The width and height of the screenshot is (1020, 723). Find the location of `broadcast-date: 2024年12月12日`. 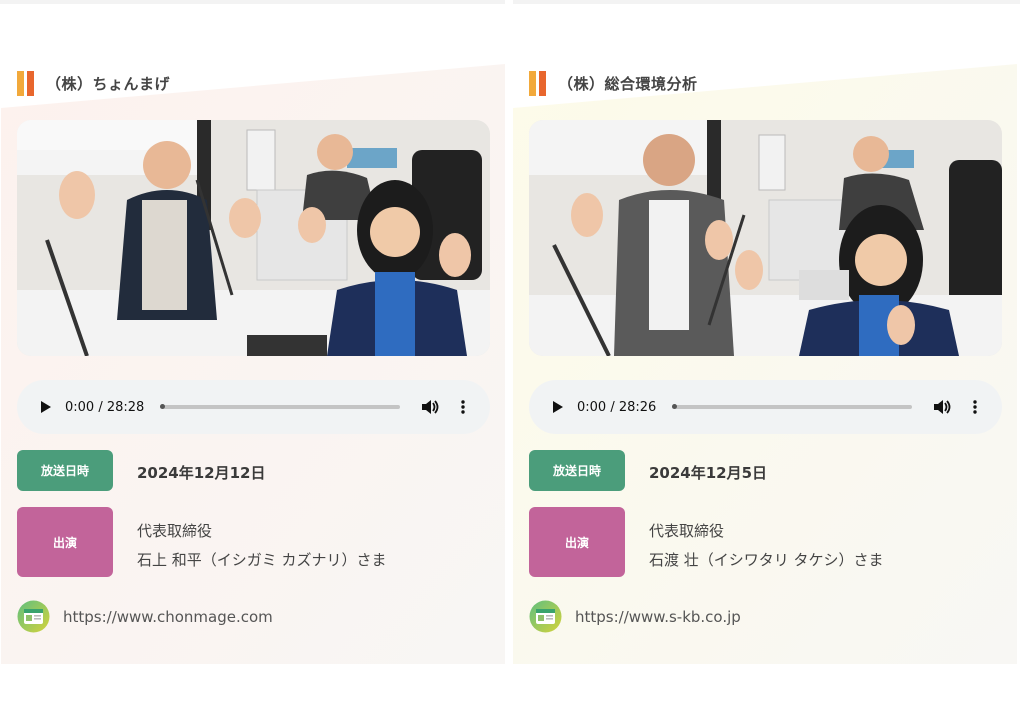

broadcast-date: 2024年12月12日 is located at coordinates (201, 473).